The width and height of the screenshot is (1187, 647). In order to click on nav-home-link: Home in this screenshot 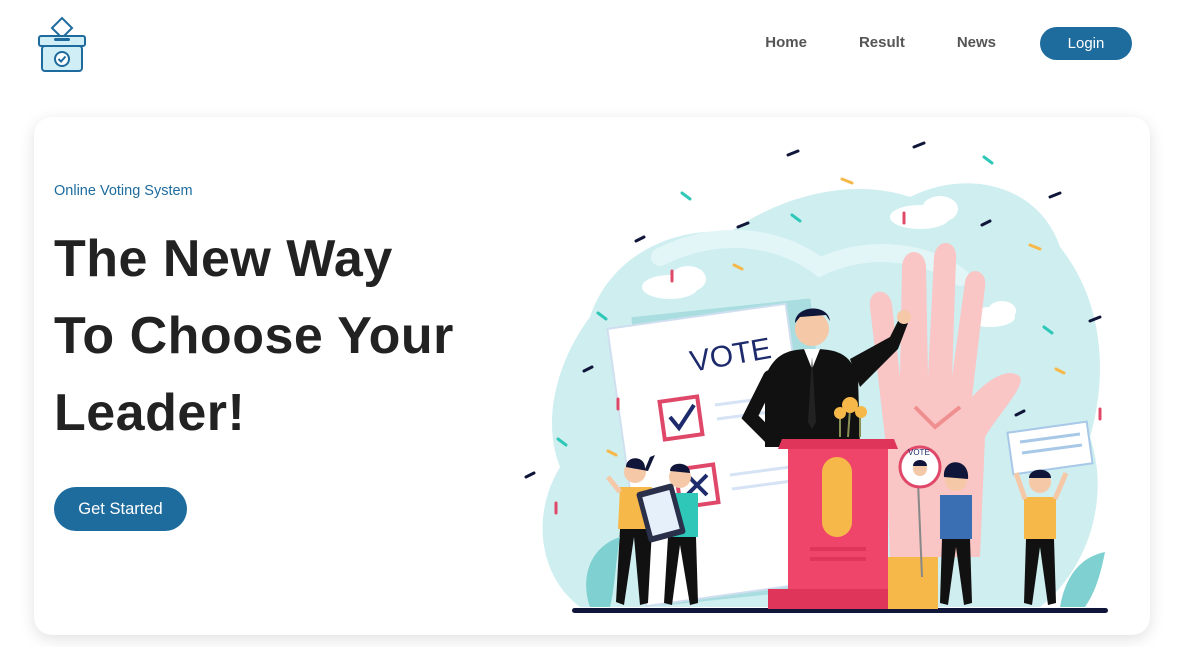, I will do `click(786, 43)`.